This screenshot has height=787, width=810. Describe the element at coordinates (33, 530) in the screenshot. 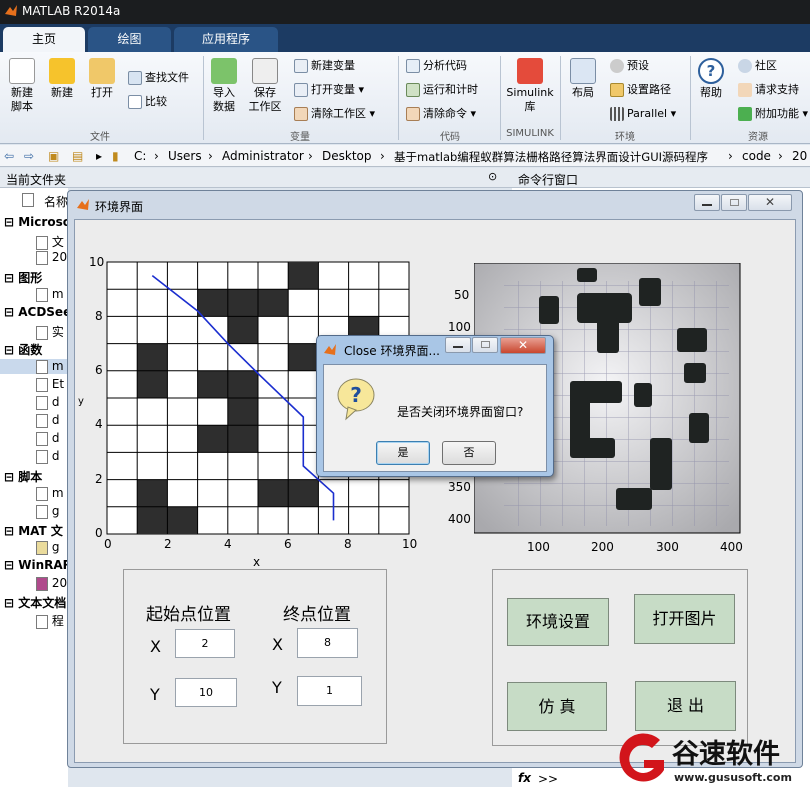

I see `tree-group: ⊟ MAT 文` at that location.